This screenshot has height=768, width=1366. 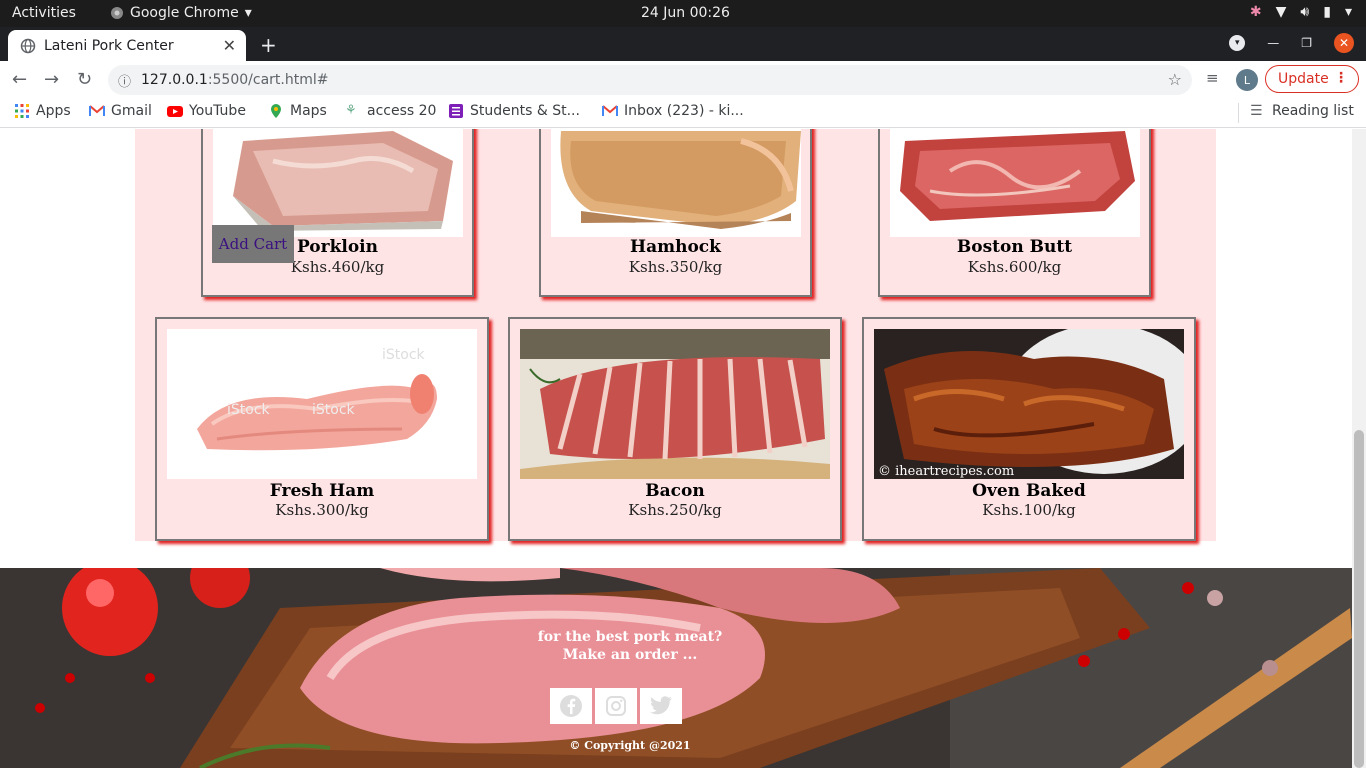 I want to click on product-card: Hamhock Kshs.350/kg, so click(x=675, y=213).